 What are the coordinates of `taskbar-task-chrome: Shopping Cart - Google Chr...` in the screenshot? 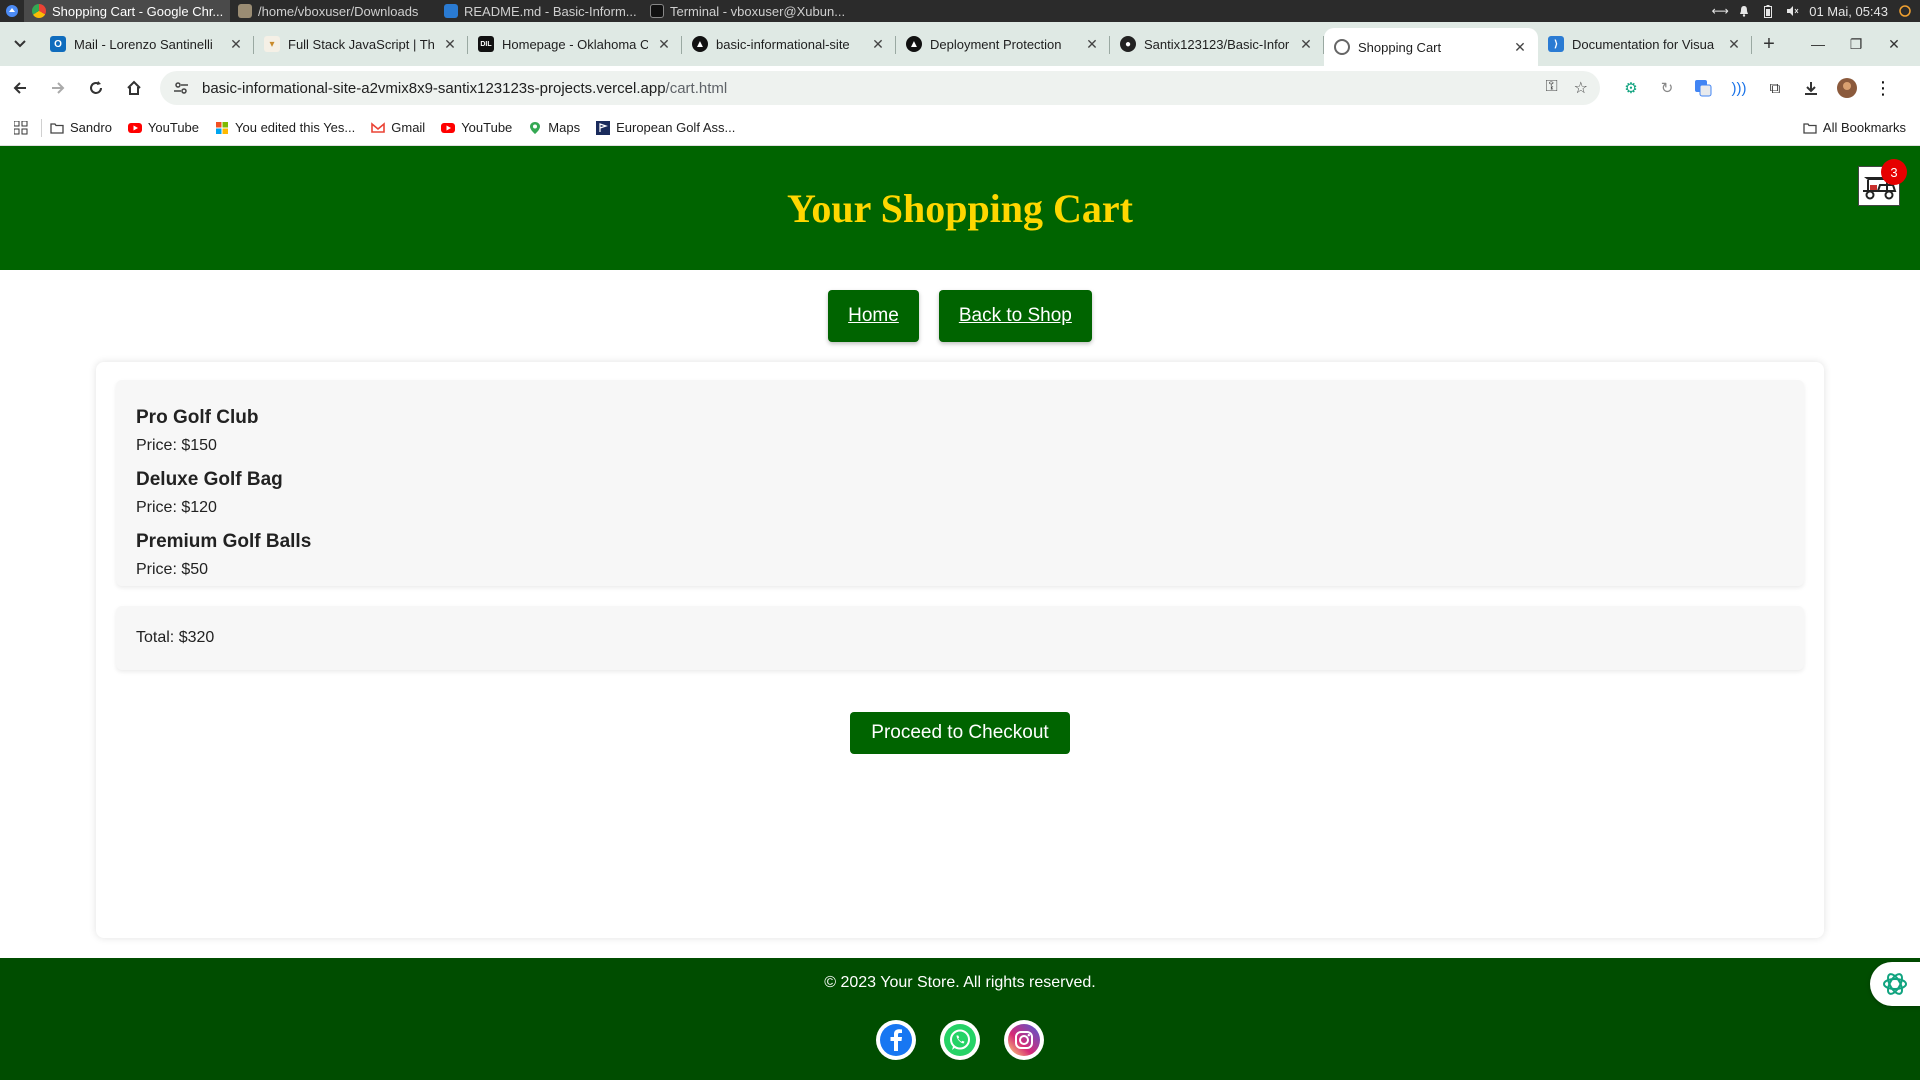 It's located at (127, 11).